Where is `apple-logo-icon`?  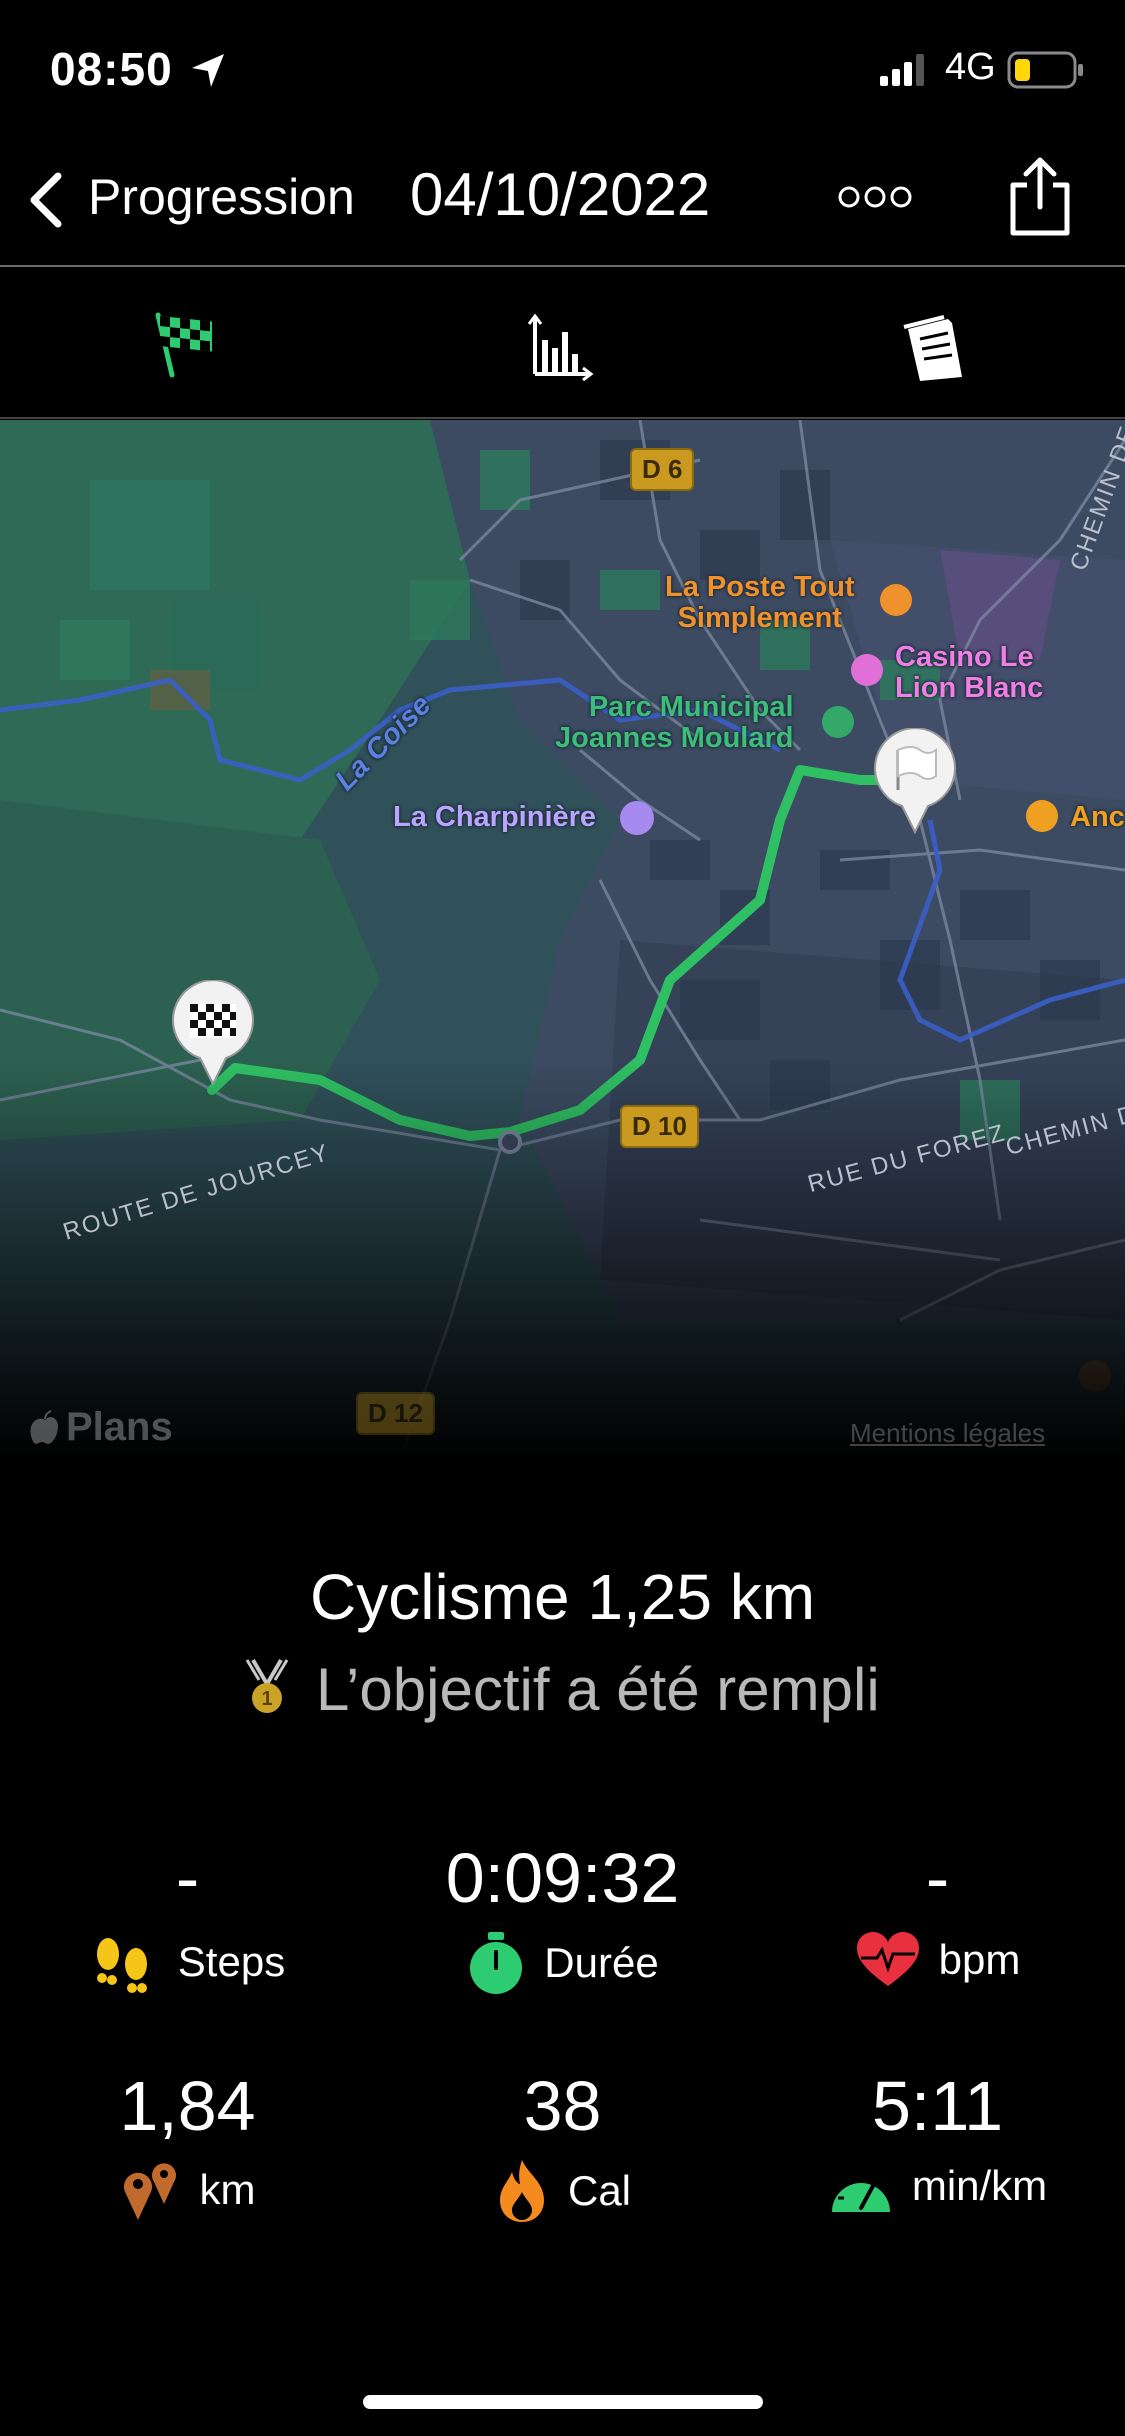
apple-logo-icon is located at coordinates (44, 1426).